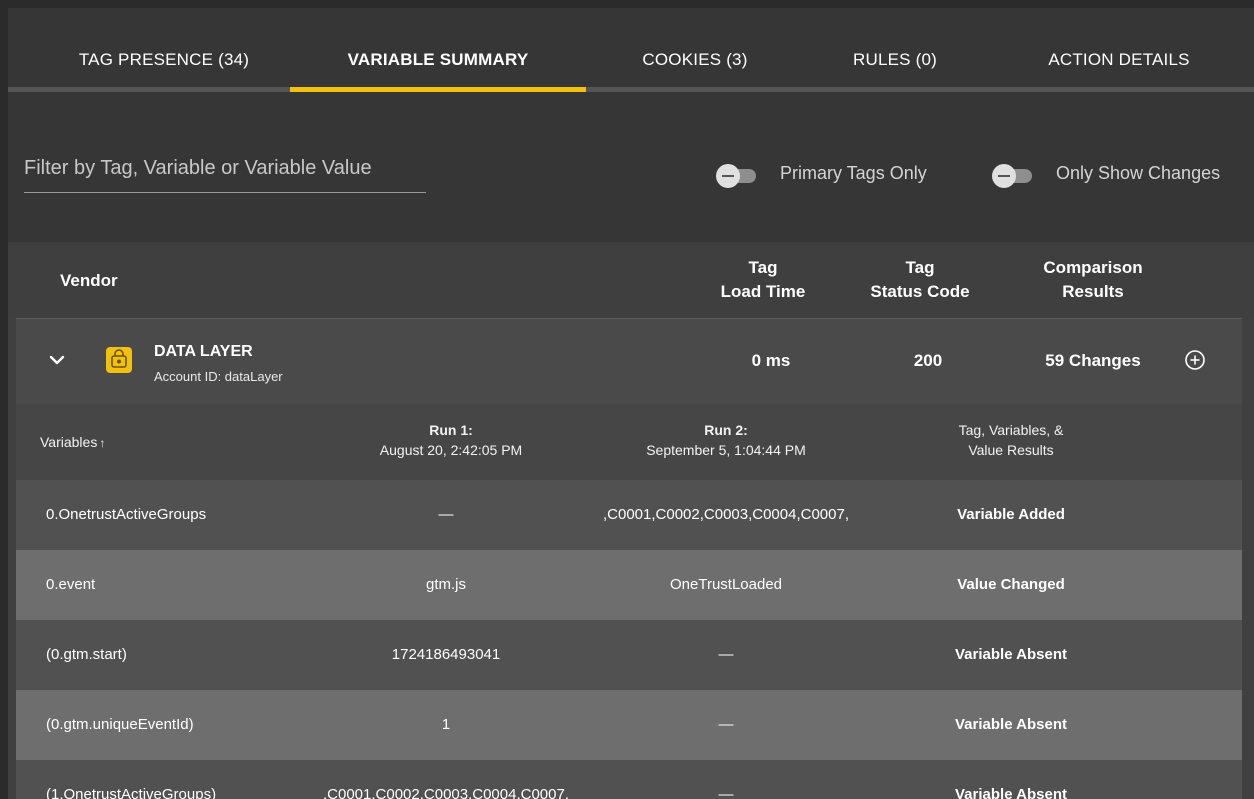 The height and width of the screenshot is (799, 1254). What do you see at coordinates (631, 89) in the screenshot?
I see `tab-divider` at bounding box center [631, 89].